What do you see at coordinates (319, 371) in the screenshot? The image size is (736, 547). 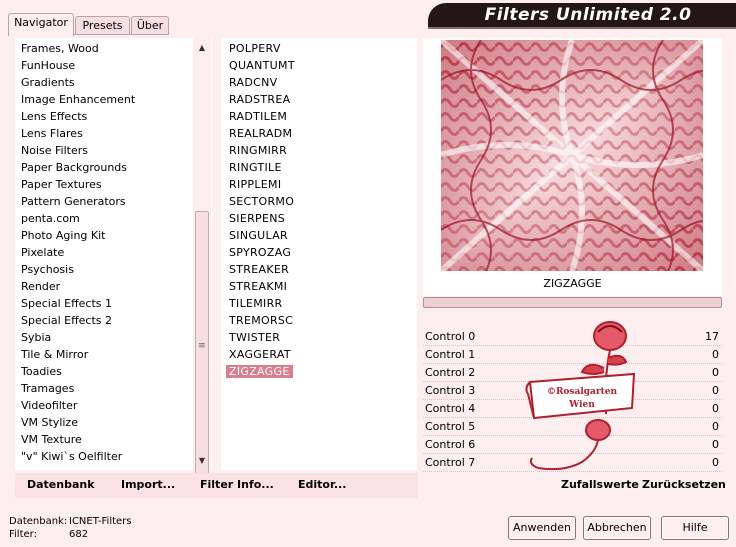 I see `filter-item: ZIGZAGGE` at bounding box center [319, 371].